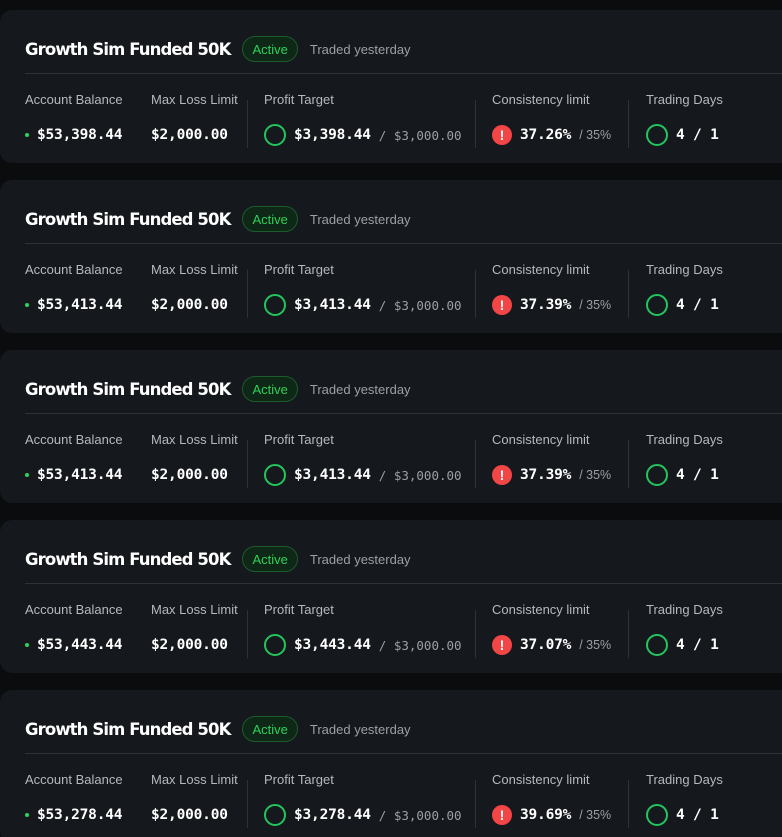 The height and width of the screenshot is (837, 782). What do you see at coordinates (546, 305) in the screenshot?
I see `consistency-current-value: 37.39%` at bounding box center [546, 305].